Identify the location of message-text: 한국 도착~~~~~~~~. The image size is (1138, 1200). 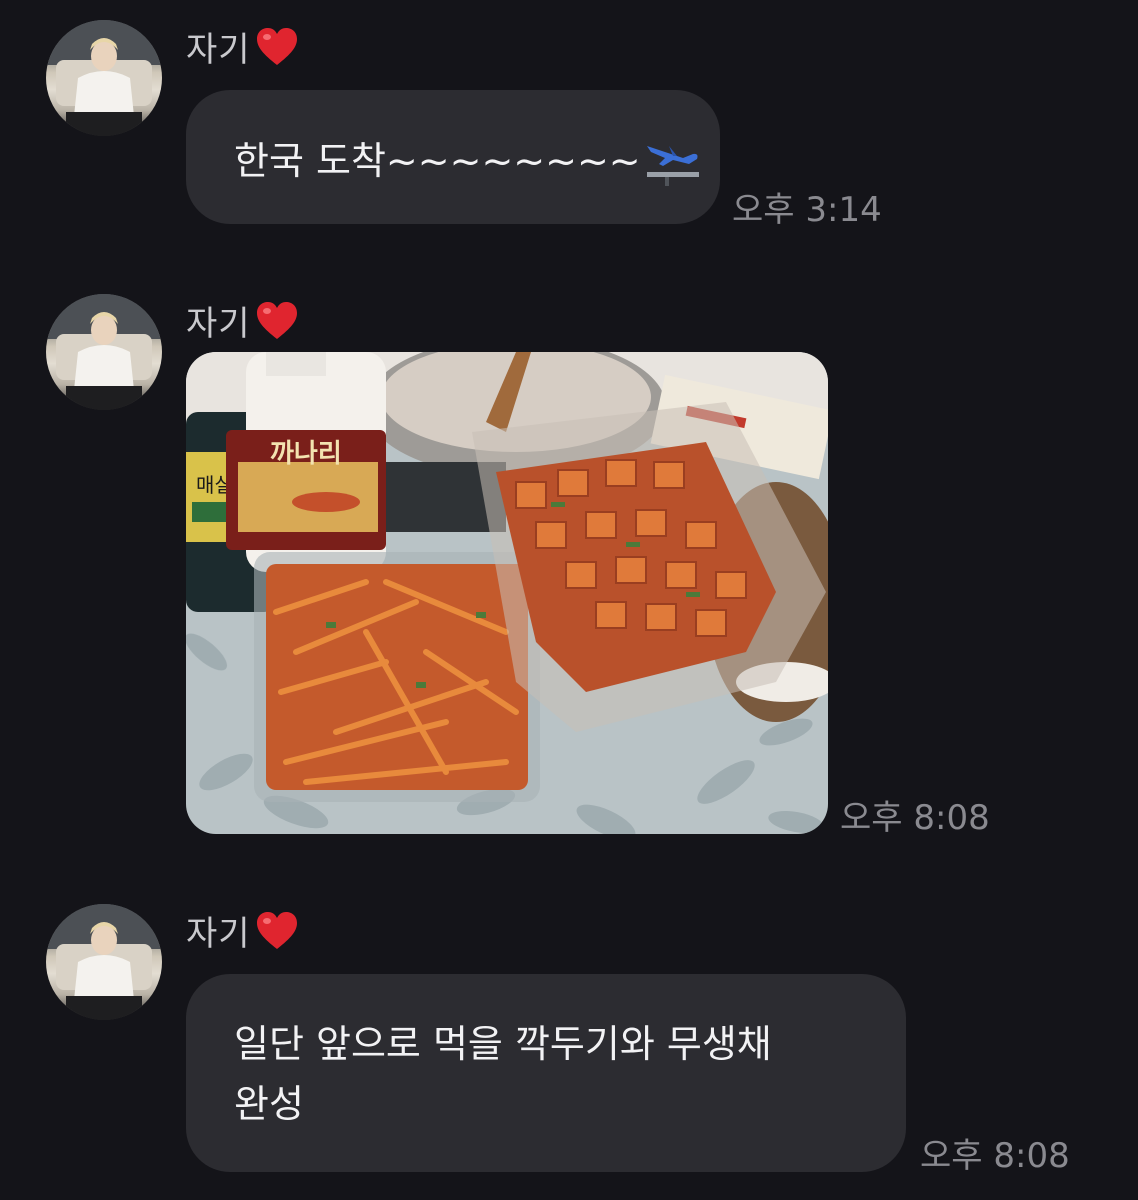
(437, 160).